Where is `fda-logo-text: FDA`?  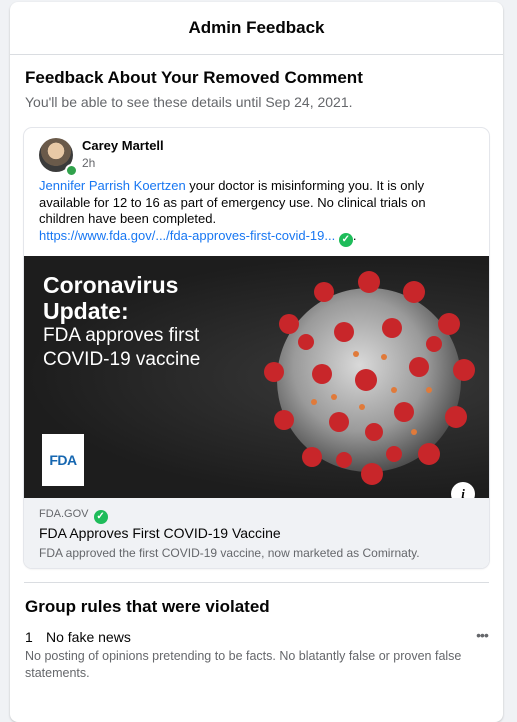
fda-logo-text: FDA is located at coordinates (63, 460).